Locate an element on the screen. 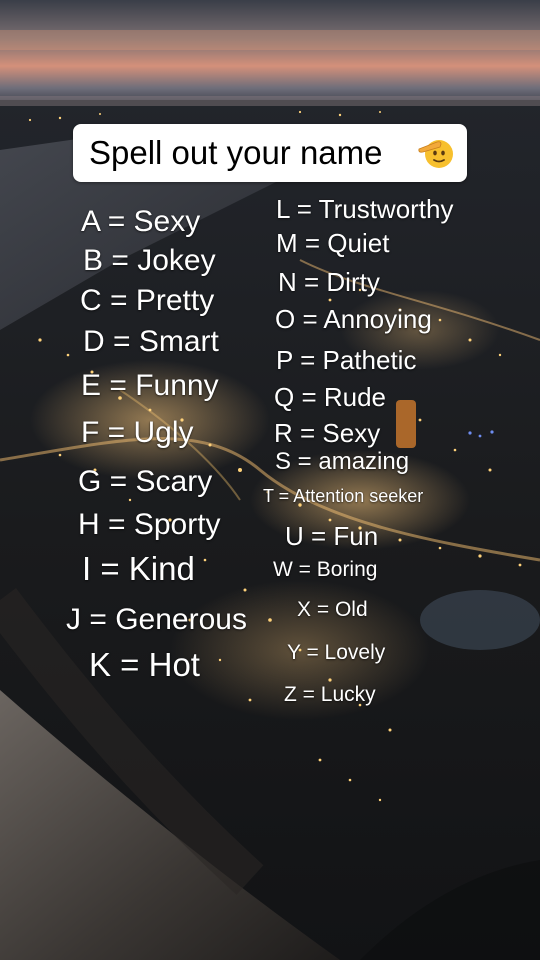 The width and height of the screenshot is (540, 960). letter-entry-f: F = Ugly is located at coordinates (137, 432).